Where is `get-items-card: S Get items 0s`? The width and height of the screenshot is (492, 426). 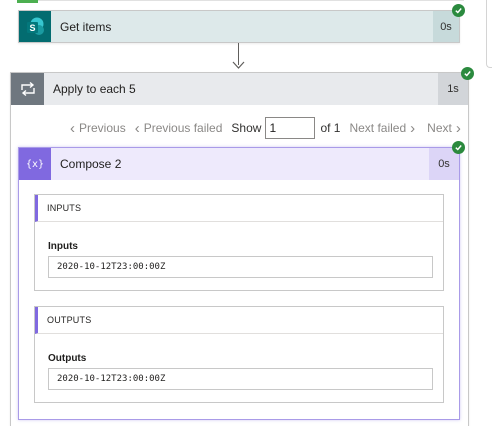 get-items-card: S Get items 0s is located at coordinates (239, 26).